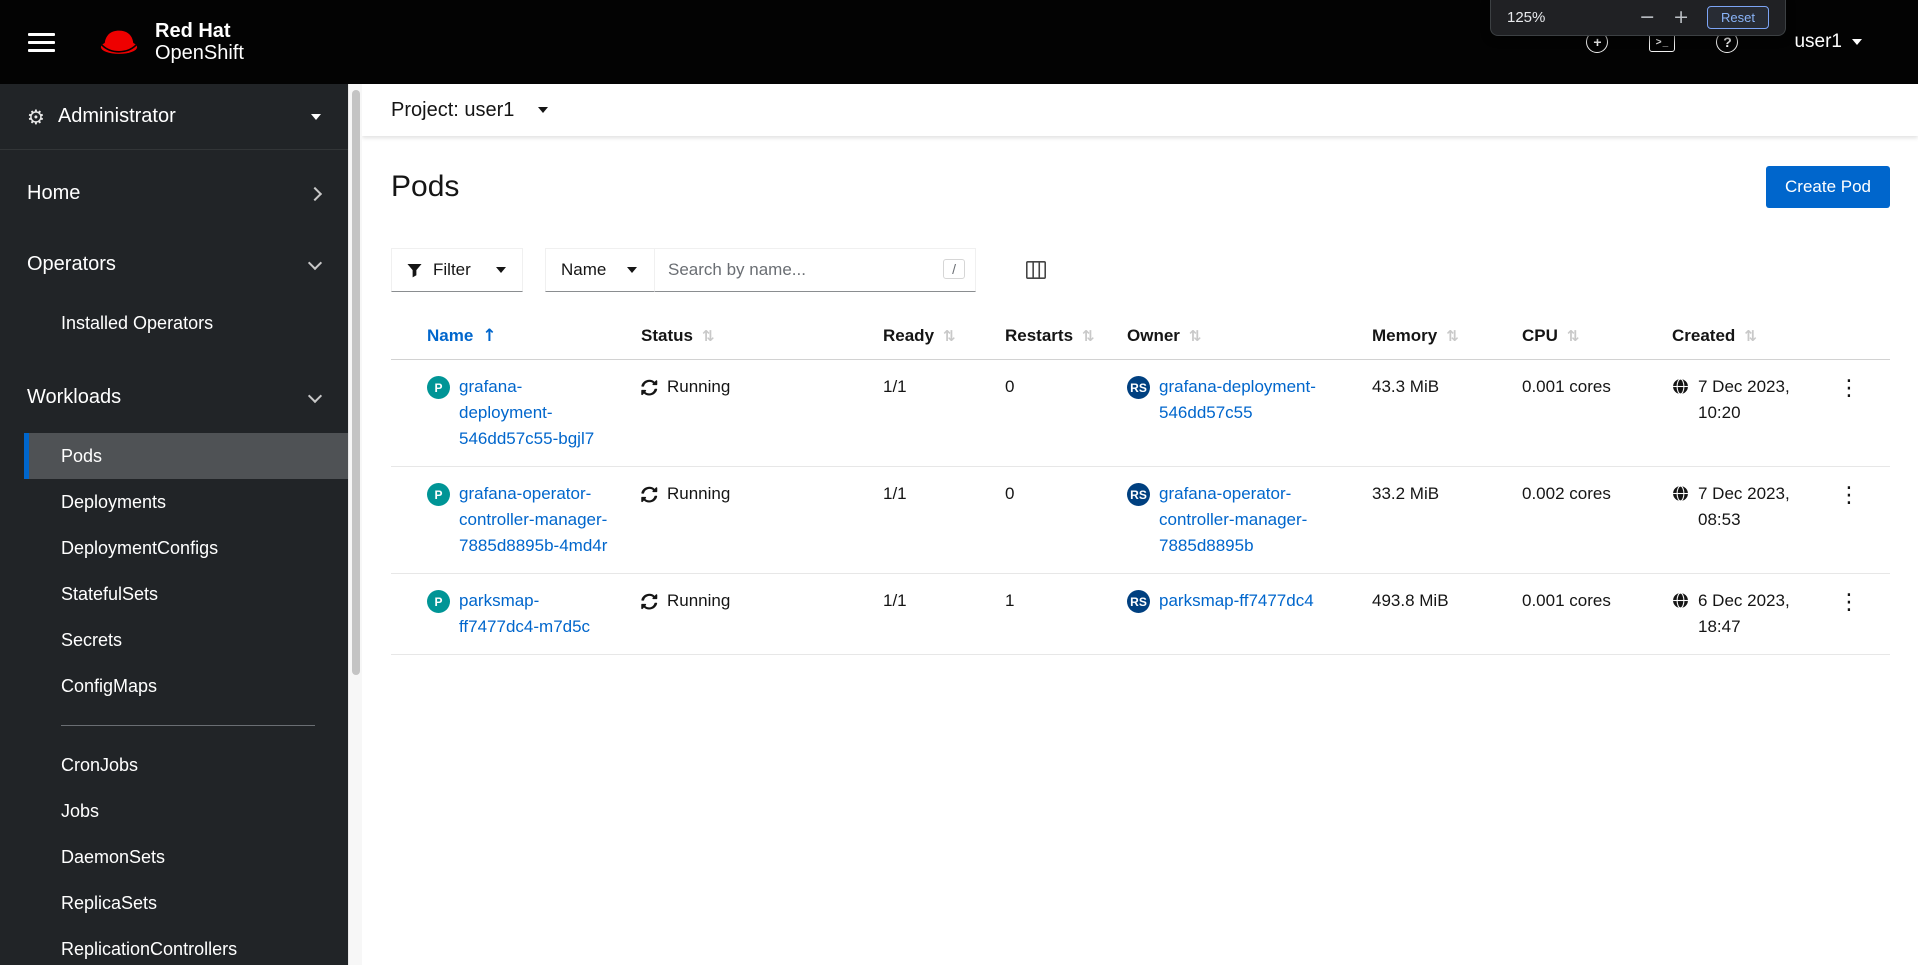  What do you see at coordinates (508, 338) in the screenshot?
I see `column-header-name: Name ↑` at bounding box center [508, 338].